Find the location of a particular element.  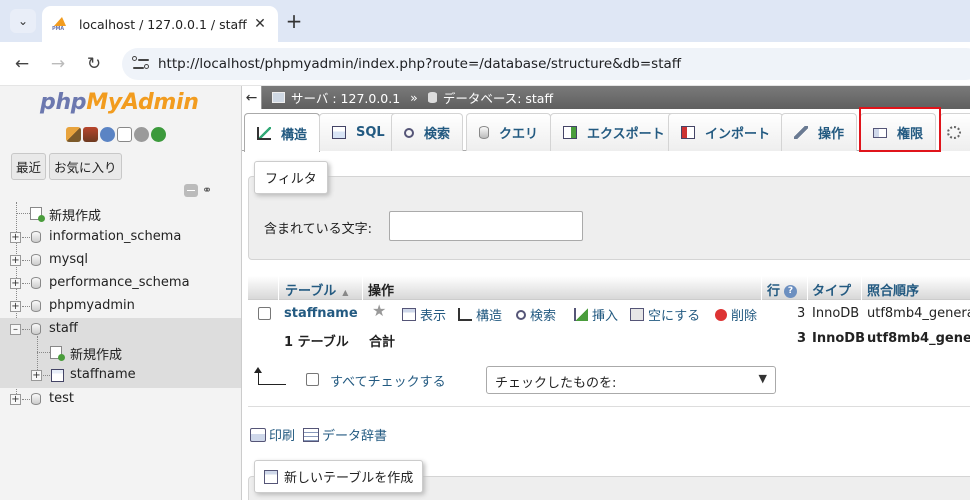

breadcrumb-server: サーバ : 127.0.0.1 is located at coordinates (345, 97).